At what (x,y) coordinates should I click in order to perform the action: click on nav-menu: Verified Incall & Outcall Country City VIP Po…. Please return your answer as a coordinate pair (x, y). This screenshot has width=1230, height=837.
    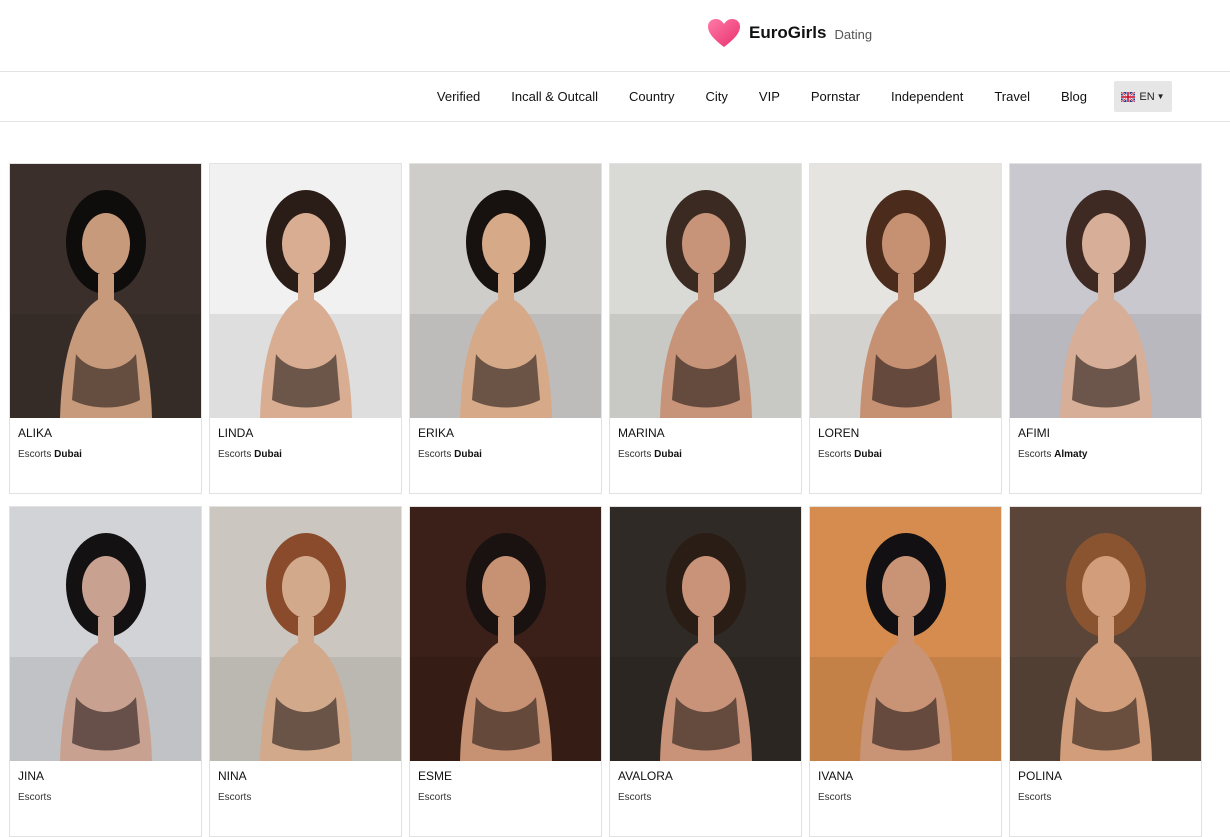
    Looking at the image, I should click on (804, 96).